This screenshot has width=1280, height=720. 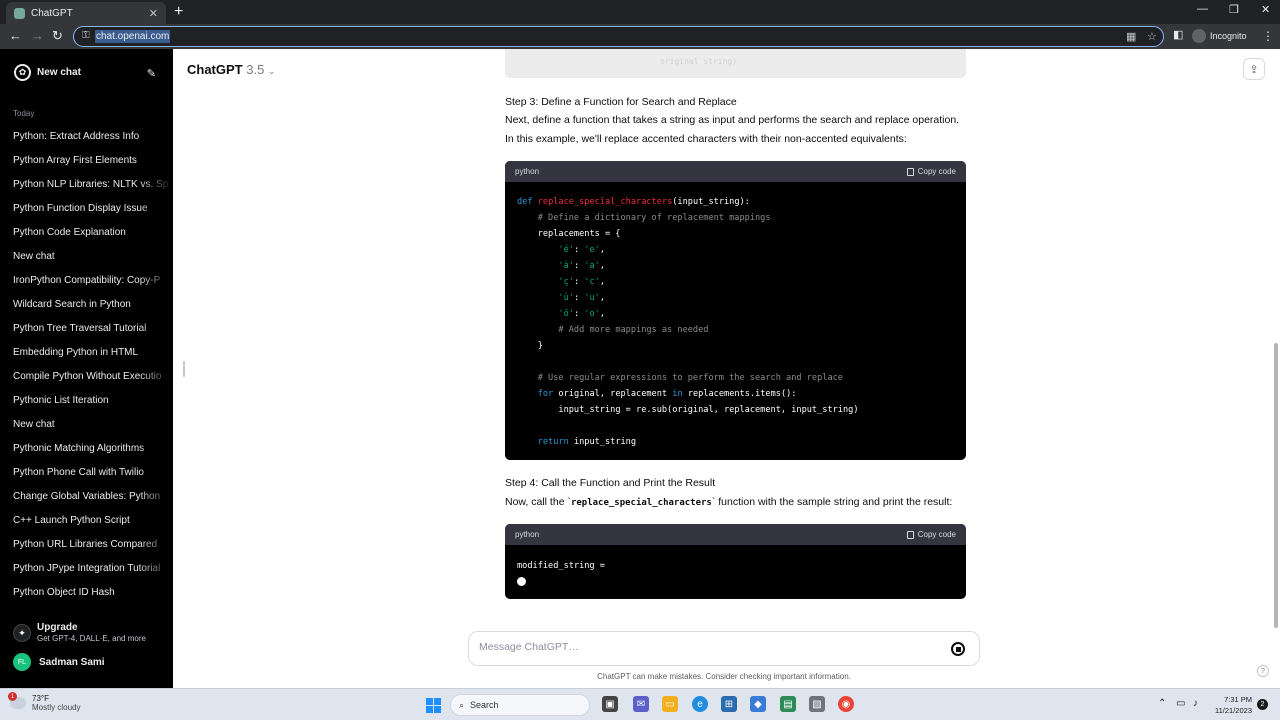 What do you see at coordinates (566, 250) in the screenshot?
I see `code-string: 'é'` at bounding box center [566, 250].